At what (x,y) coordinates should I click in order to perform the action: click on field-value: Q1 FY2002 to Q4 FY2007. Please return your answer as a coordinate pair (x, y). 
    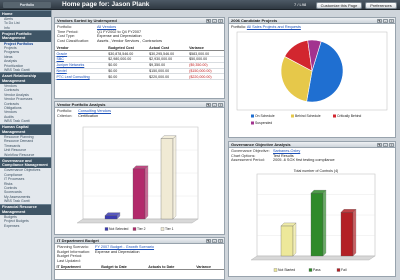
    Looking at the image, I should click on (119, 31).